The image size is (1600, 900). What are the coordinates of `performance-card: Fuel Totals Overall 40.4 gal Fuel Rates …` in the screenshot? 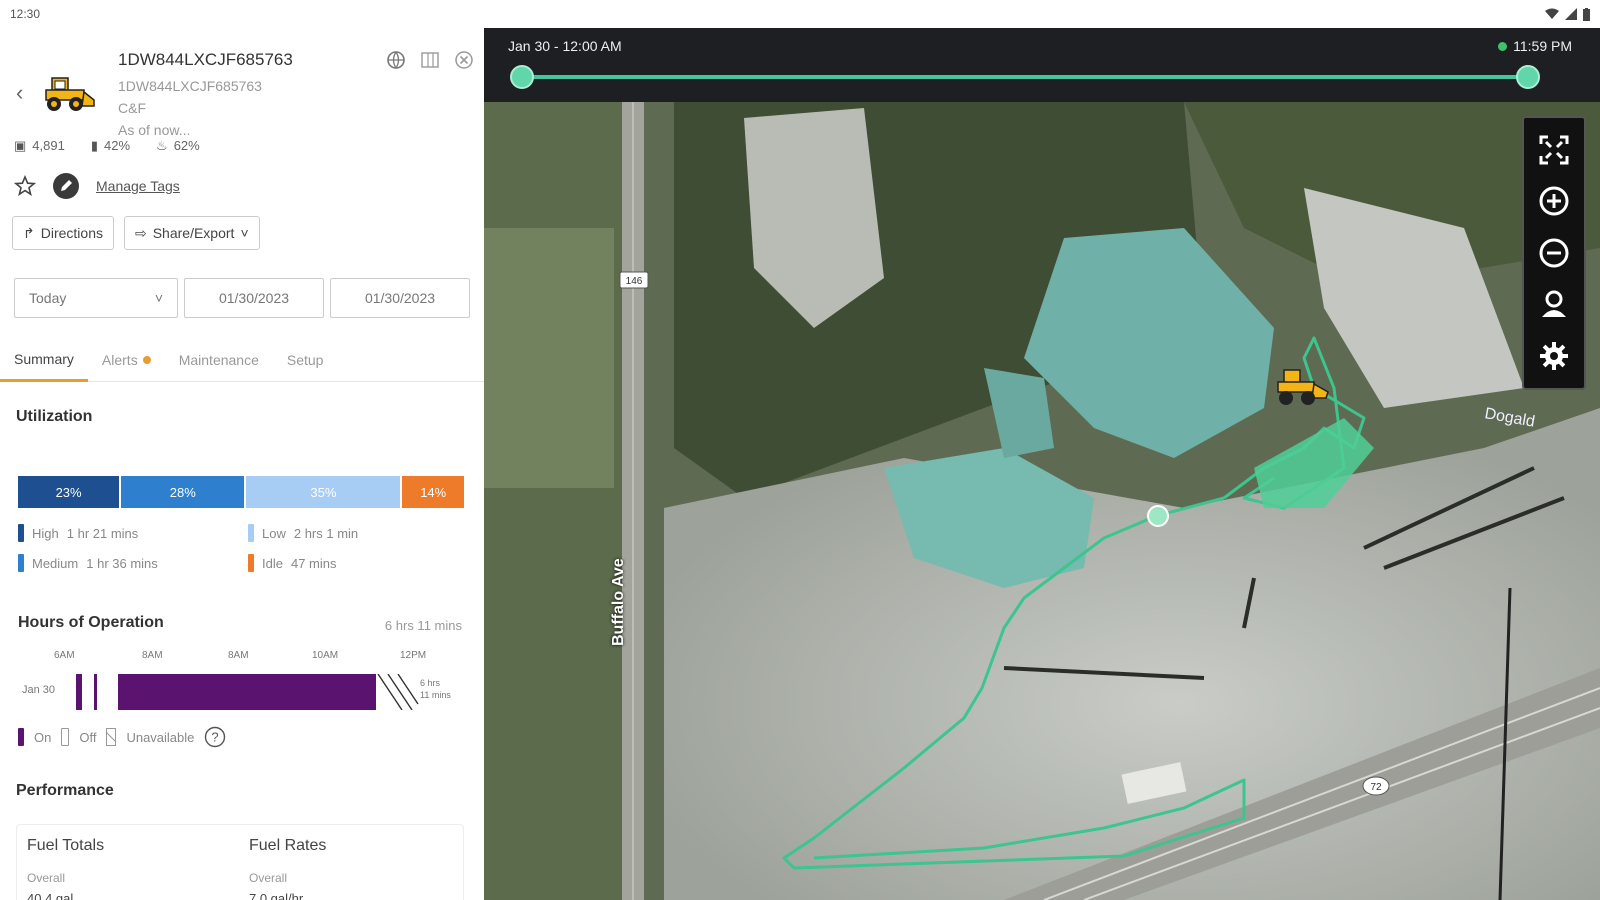 It's located at (240, 862).